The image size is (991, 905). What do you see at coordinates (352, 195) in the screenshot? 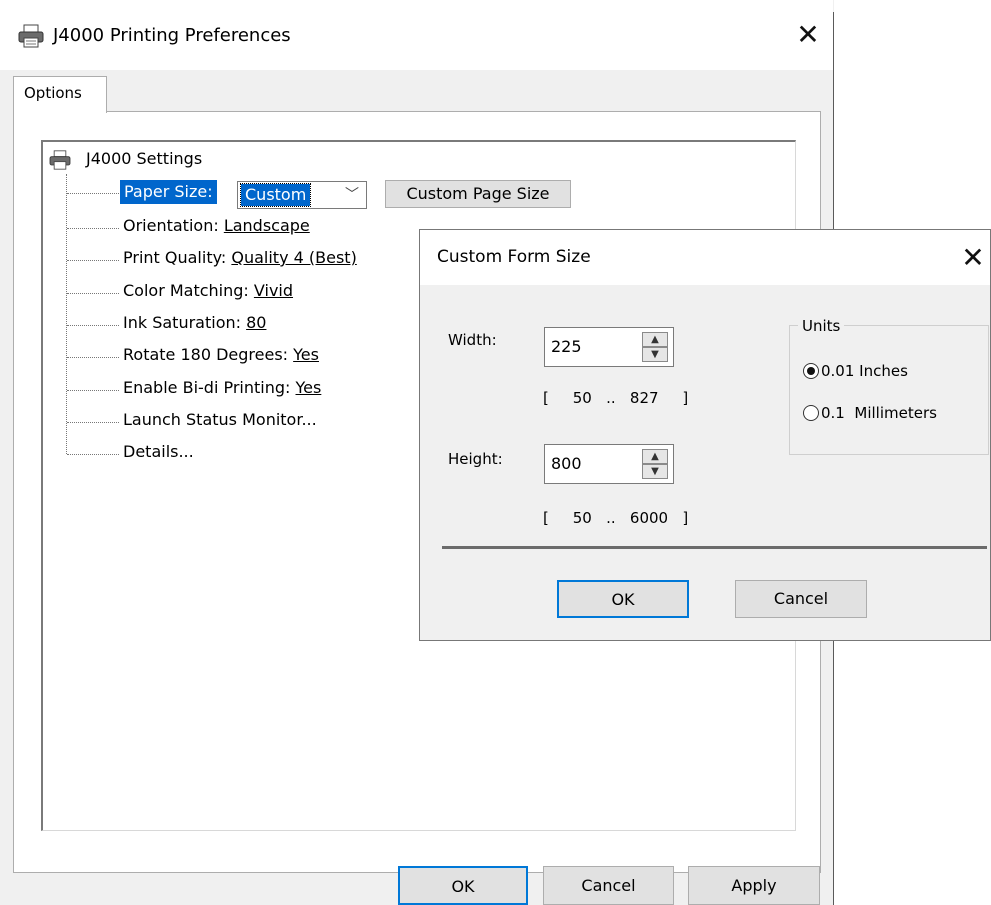
I see `chevron-down-icon: ﹀` at bounding box center [352, 195].